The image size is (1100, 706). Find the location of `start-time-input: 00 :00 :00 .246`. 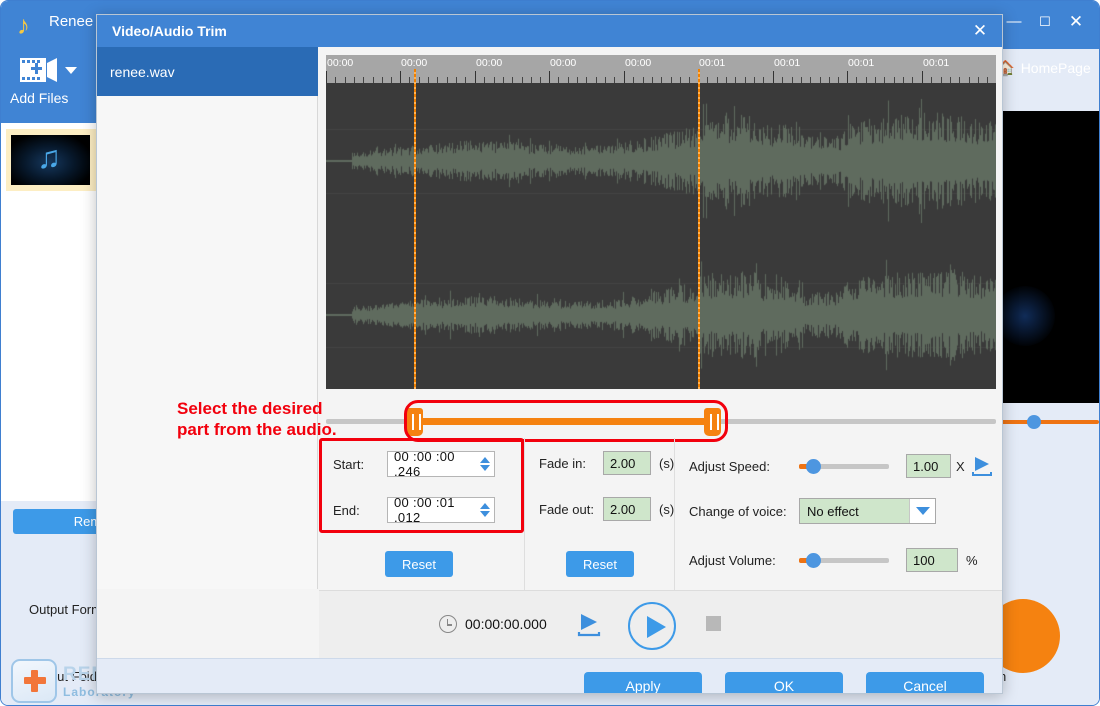

start-time-input: 00 :00 :00 .246 is located at coordinates (441, 464).